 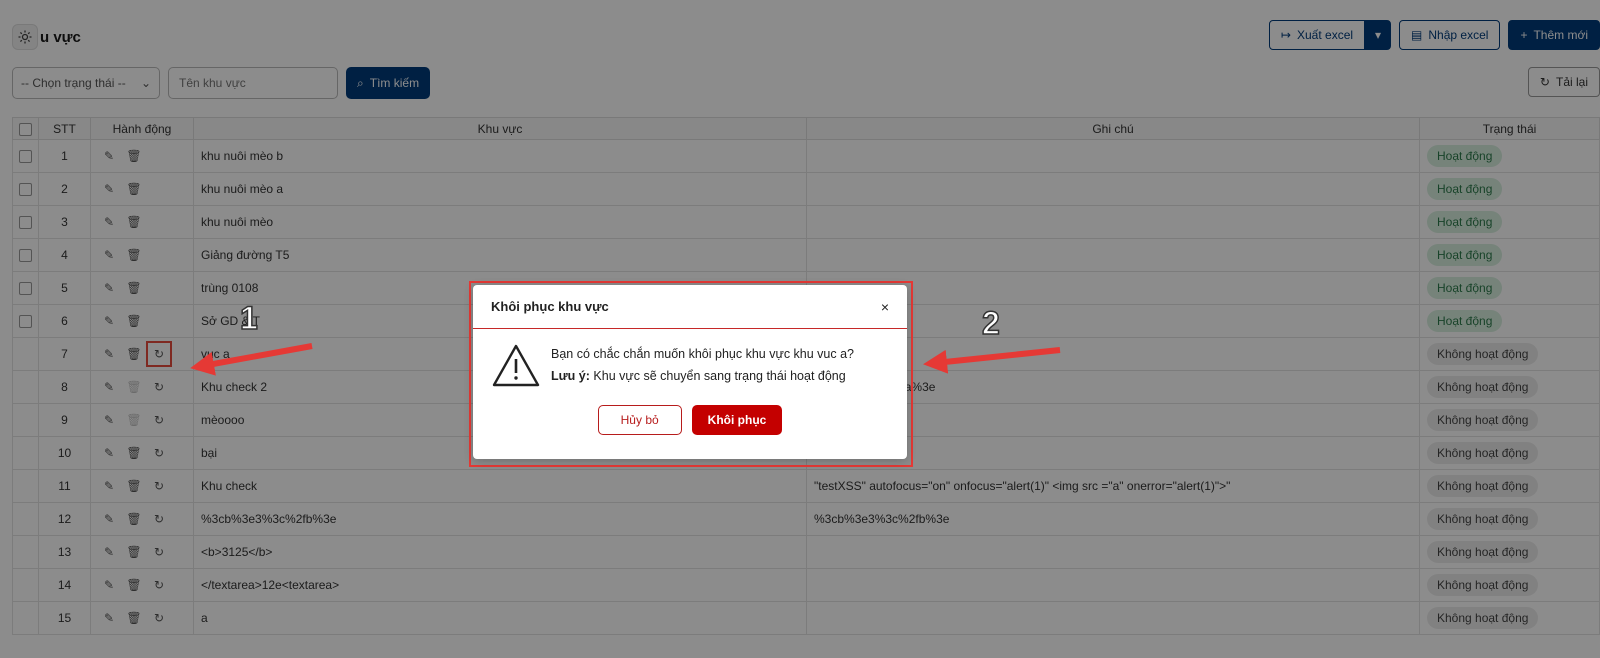 I want to click on annotation-number-1: 1, so click(x=248, y=318).